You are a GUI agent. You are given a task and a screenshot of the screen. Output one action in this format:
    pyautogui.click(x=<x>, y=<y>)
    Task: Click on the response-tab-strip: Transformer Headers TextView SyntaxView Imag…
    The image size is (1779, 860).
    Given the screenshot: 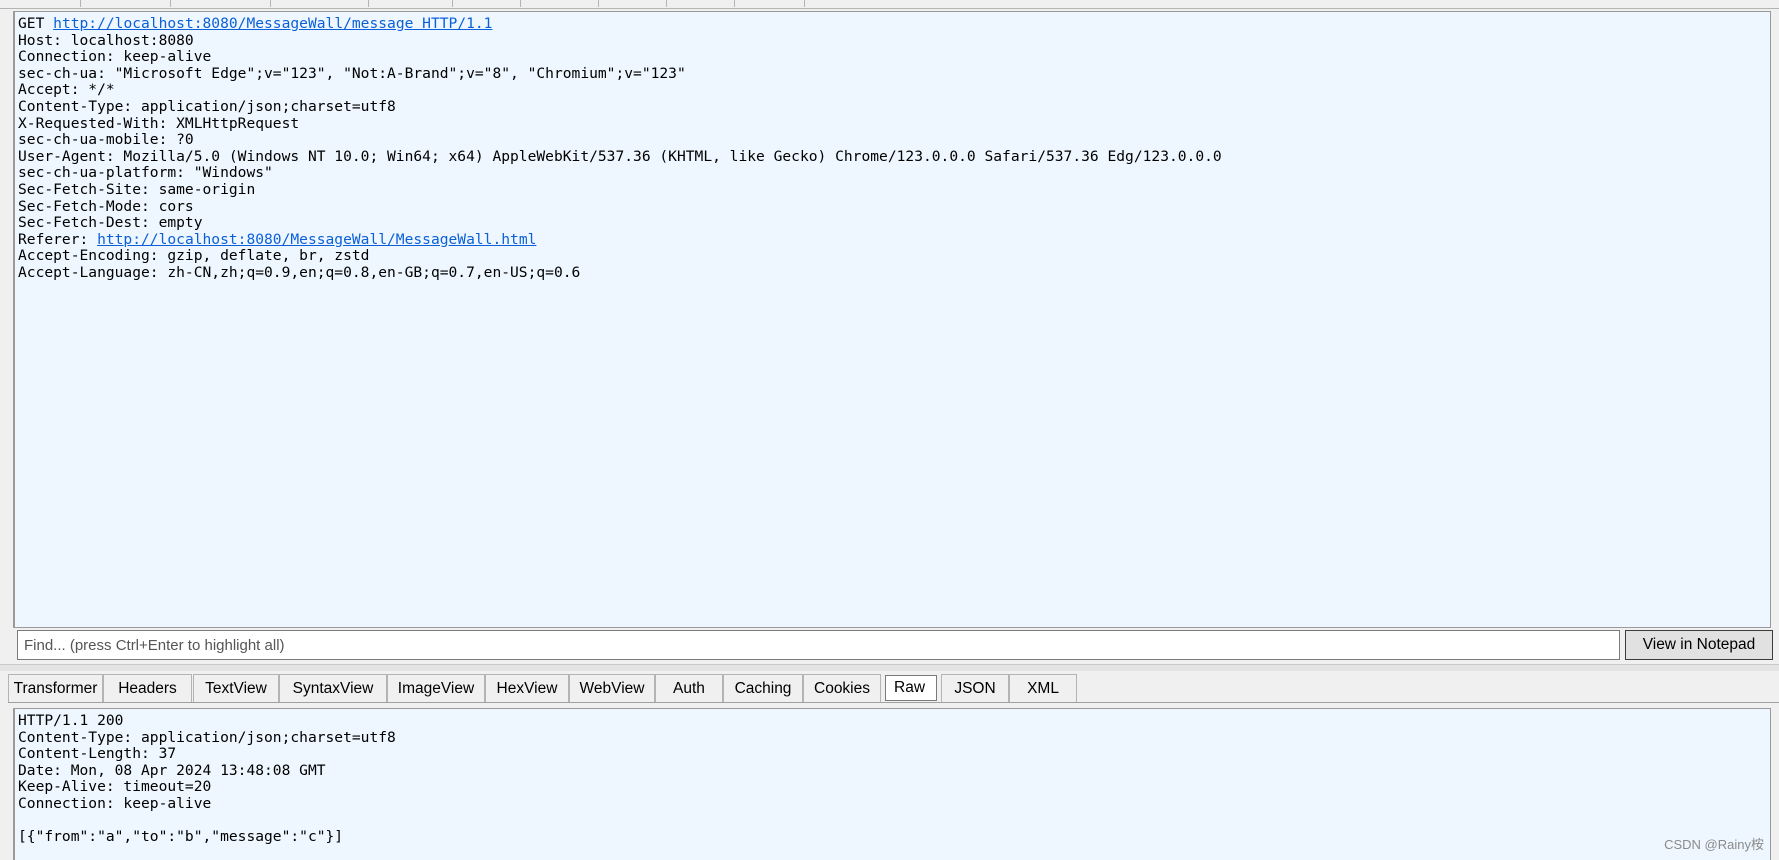 What is the action you would take?
    pyautogui.click(x=893, y=687)
    